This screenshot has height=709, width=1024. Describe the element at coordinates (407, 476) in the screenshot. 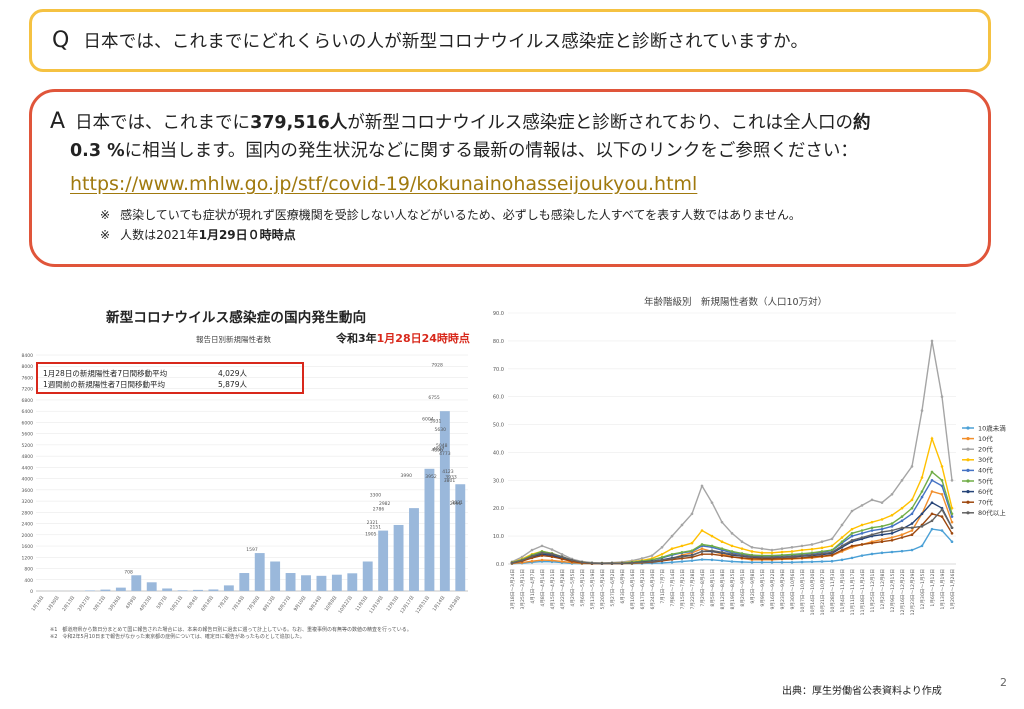

I see `bar-data-label: 3990` at that location.